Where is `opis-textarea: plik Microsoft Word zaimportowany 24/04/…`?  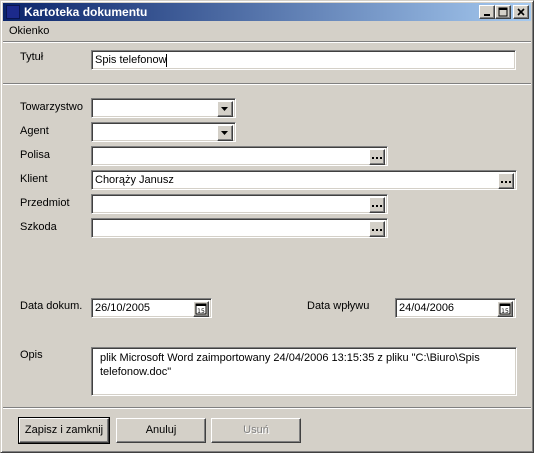
opis-textarea: plik Microsoft Word zaimportowany 24/04/… is located at coordinates (304, 371).